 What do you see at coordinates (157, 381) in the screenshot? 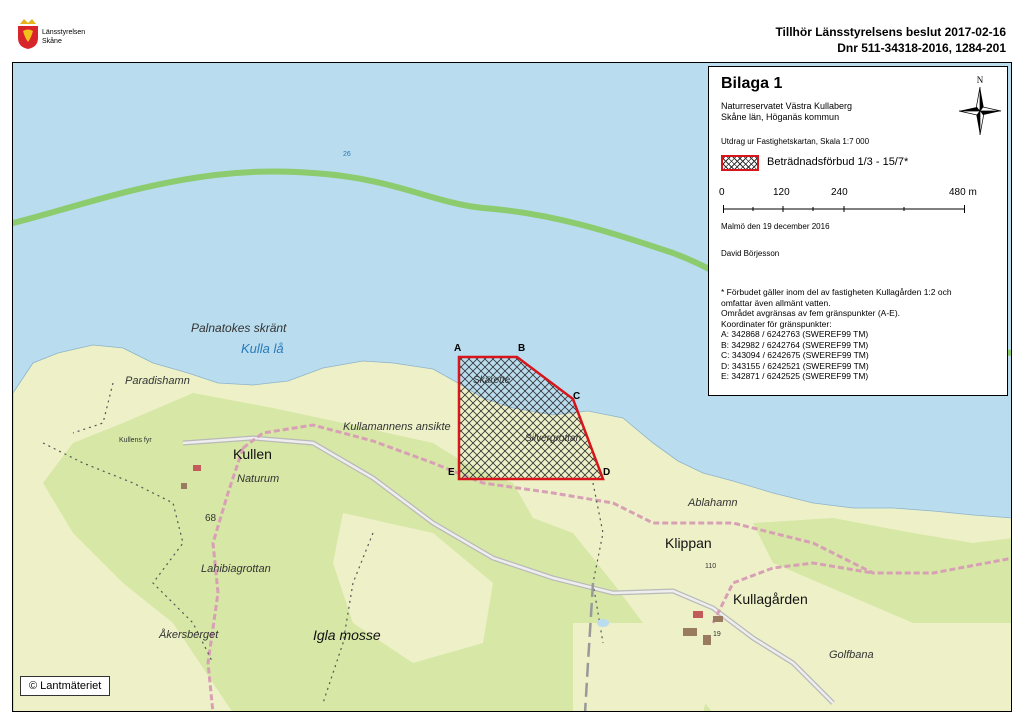
I see `label-paradishamn: Paradishamn` at bounding box center [157, 381].